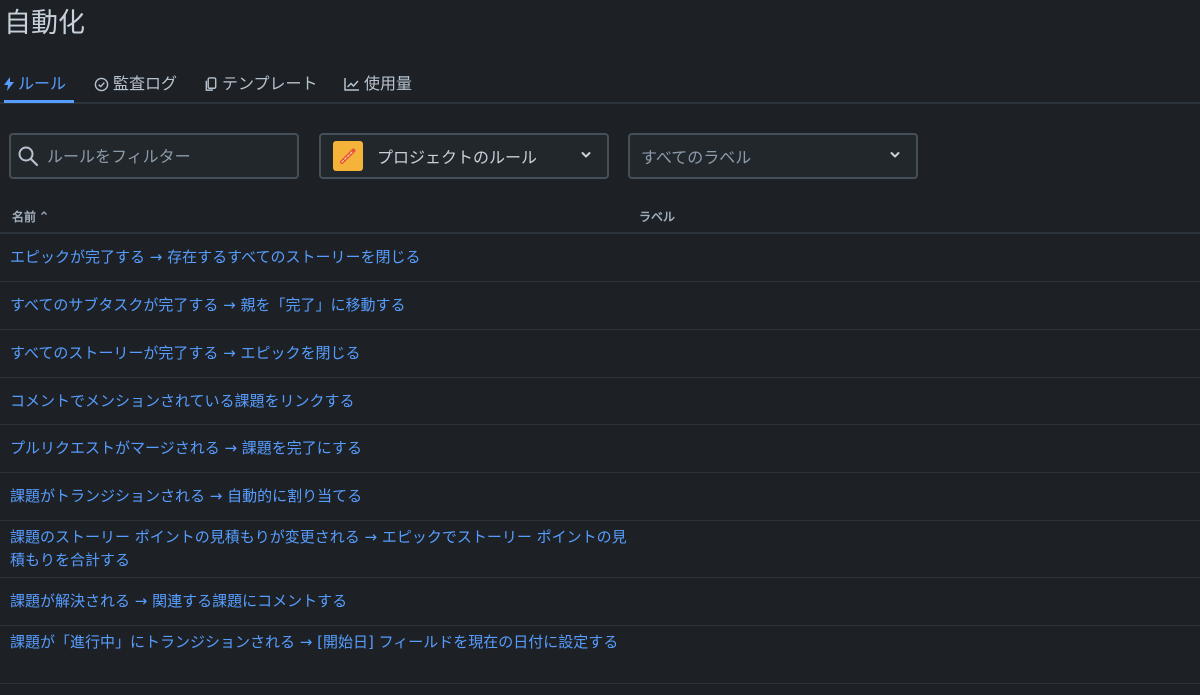 The height and width of the screenshot is (695, 1200). Describe the element at coordinates (696, 157) in the screenshot. I see `label-select-value: すべてのラベル` at that location.